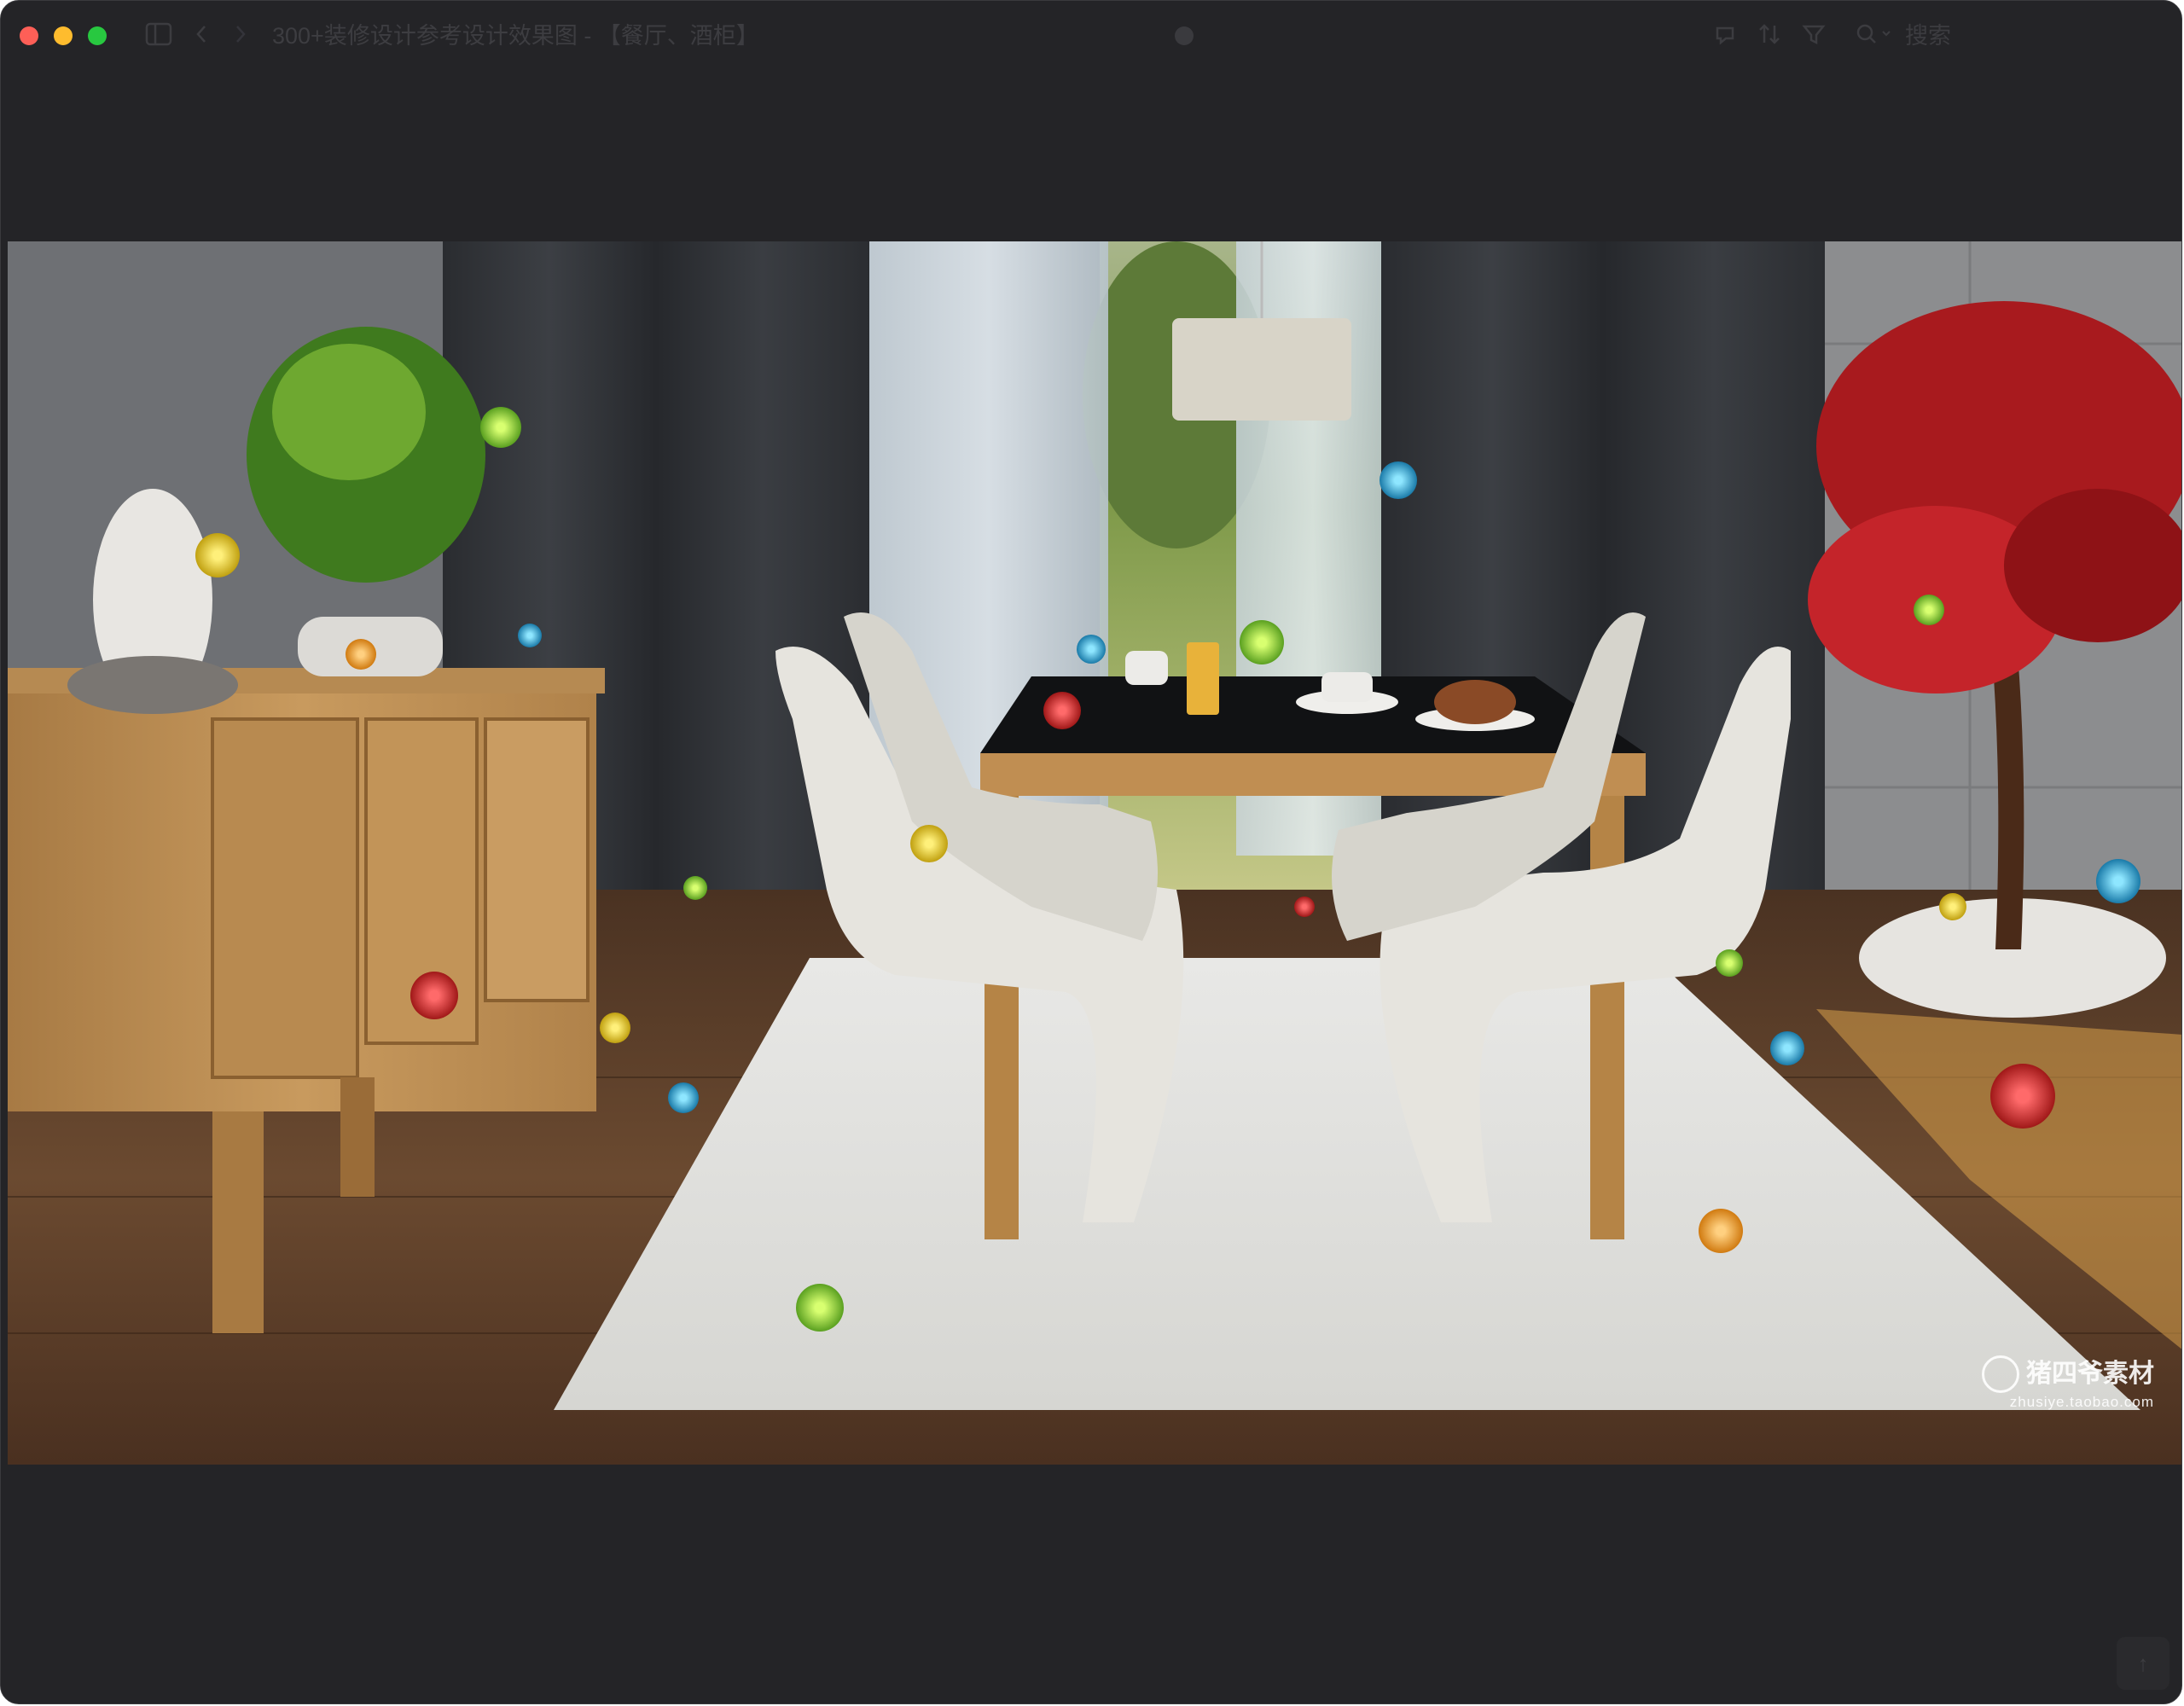 This screenshot has height=1706, width=2184. I want to click on pendant-lamp, so click(1261, 369).